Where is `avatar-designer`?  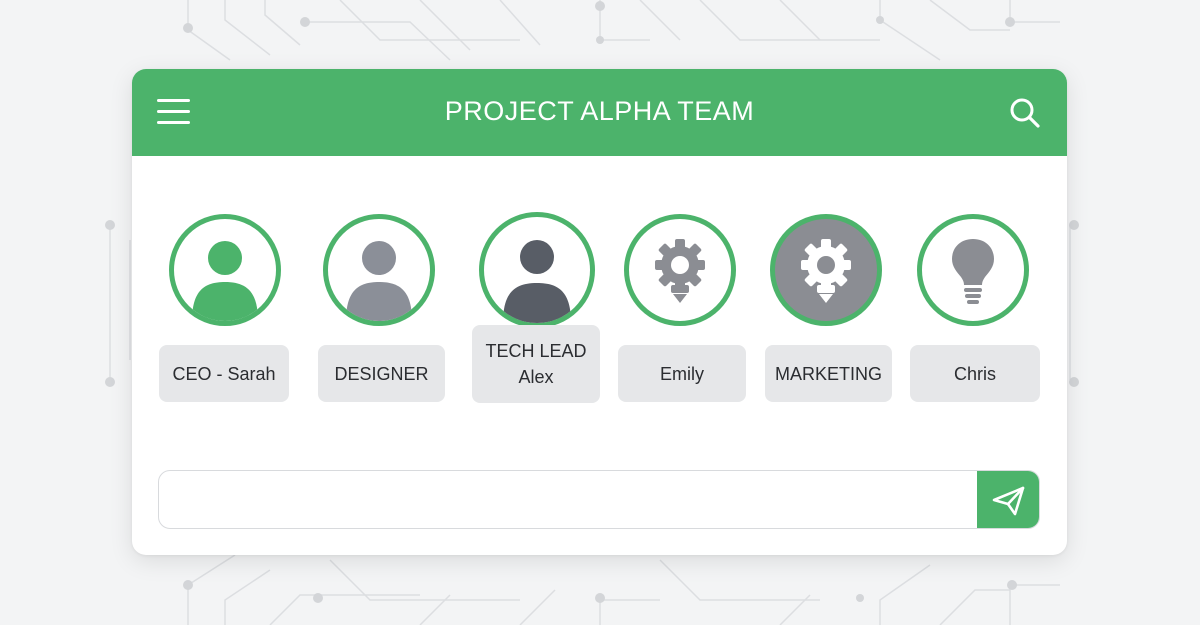
avatar-designer is located at coordinates (379, 270).